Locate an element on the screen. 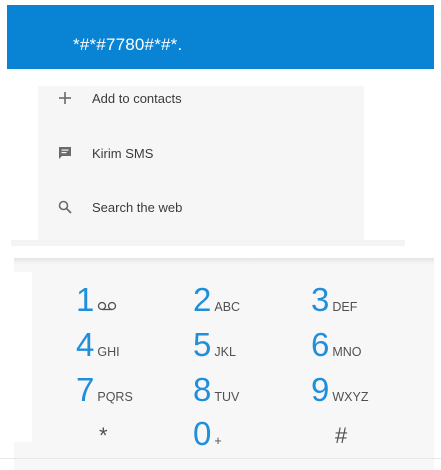 The height and width of the screenshot is (470, 441). key-letters: JKL is located at coordinates (225, 352).